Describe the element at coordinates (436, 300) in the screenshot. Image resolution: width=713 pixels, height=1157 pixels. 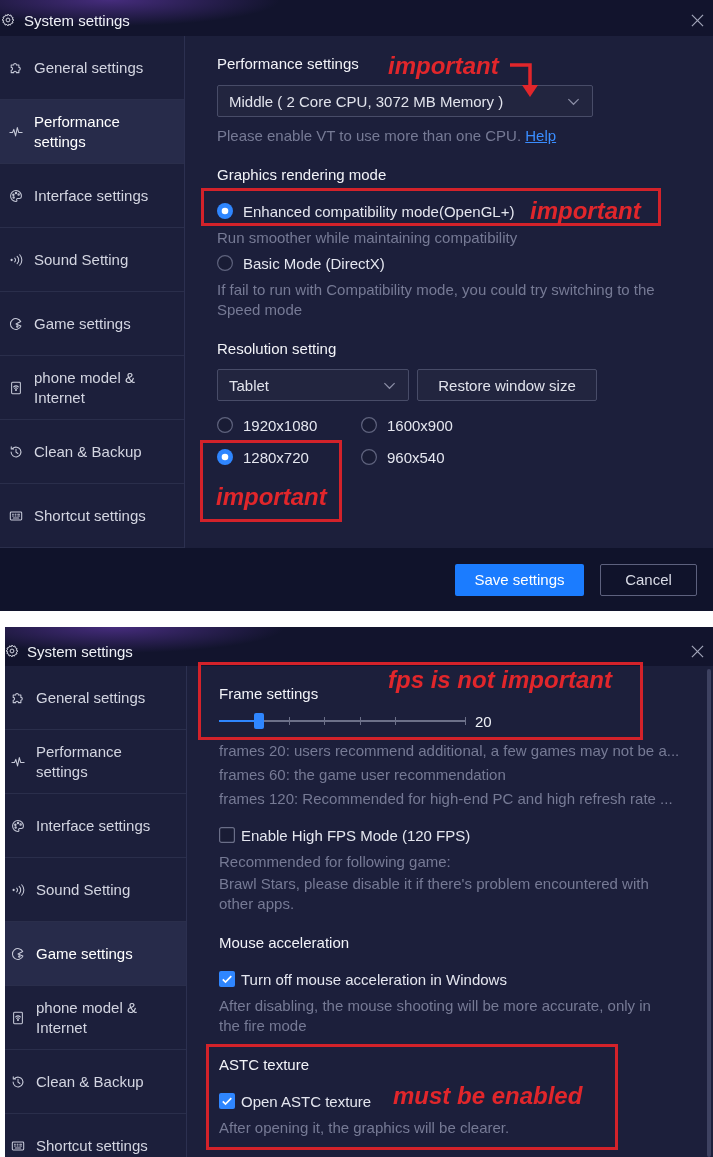
I see `description-text: If fail to run with Compatibility mode, you could try switching to the Speed mode` at that location.